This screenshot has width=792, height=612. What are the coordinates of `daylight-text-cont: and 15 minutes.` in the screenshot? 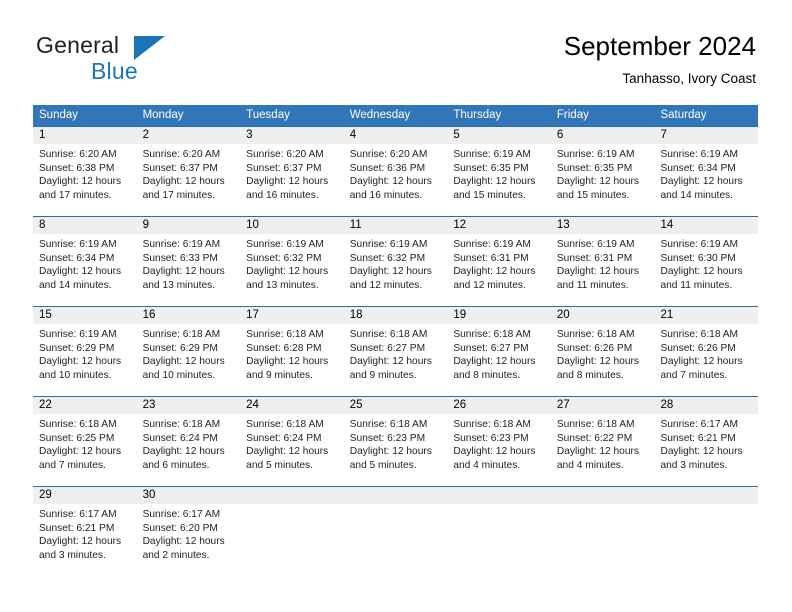 It's located at (489, 195).